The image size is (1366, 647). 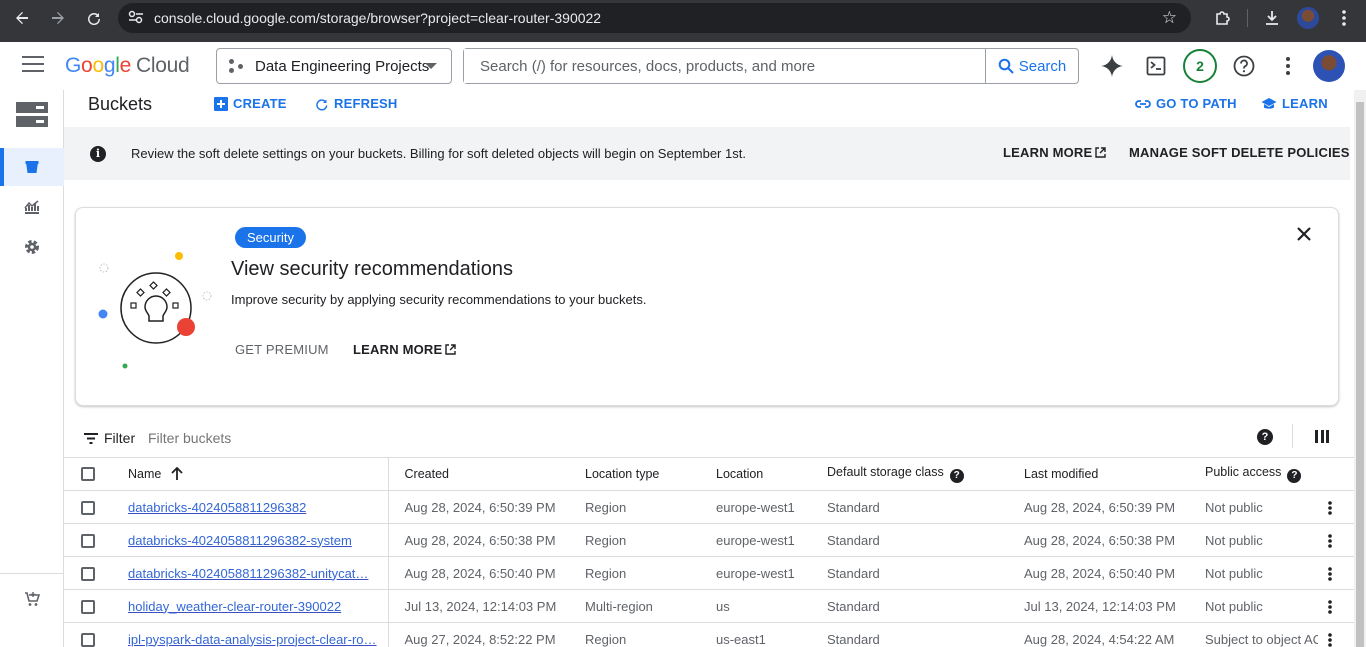 I want to click on forward-arrow-icon, so click(x=58, y=18).